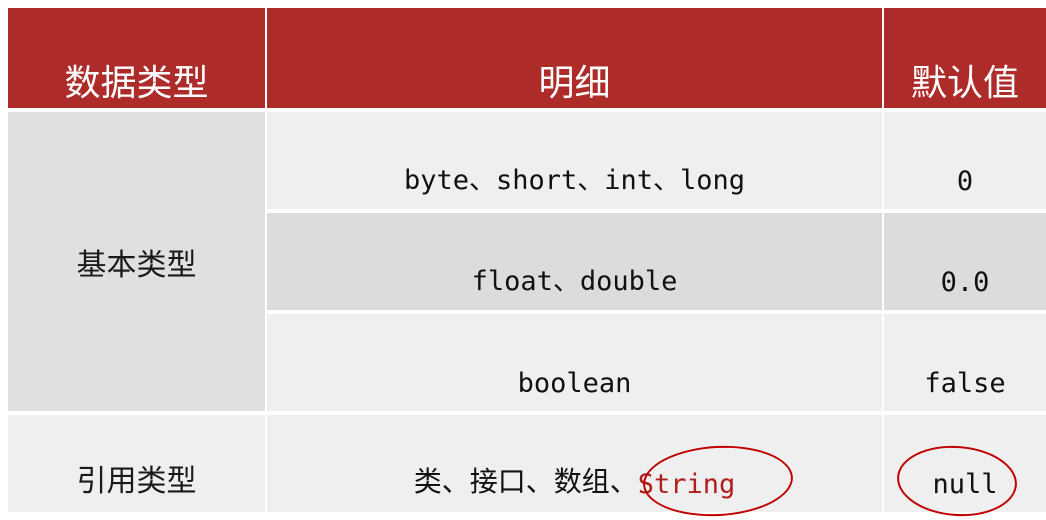  What do you see at coordinates (574, 362) in the screenshot?
I see `boolean-type-detail: boolean` at bounding box center [574, 362].